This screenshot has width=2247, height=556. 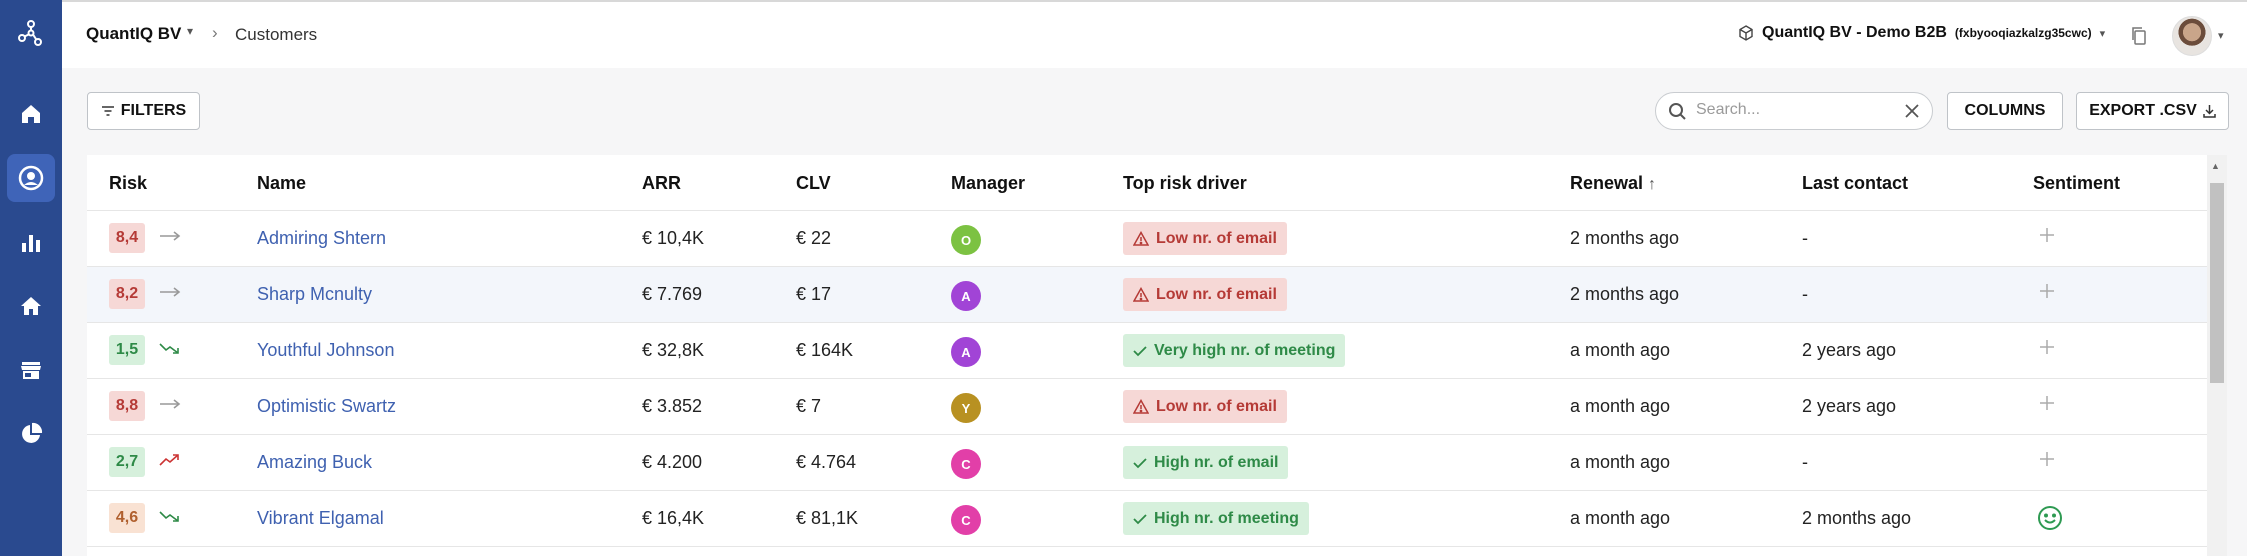 I want to click on breadcrumb-org: QuantIQ BV, so click(x=133, y=34).